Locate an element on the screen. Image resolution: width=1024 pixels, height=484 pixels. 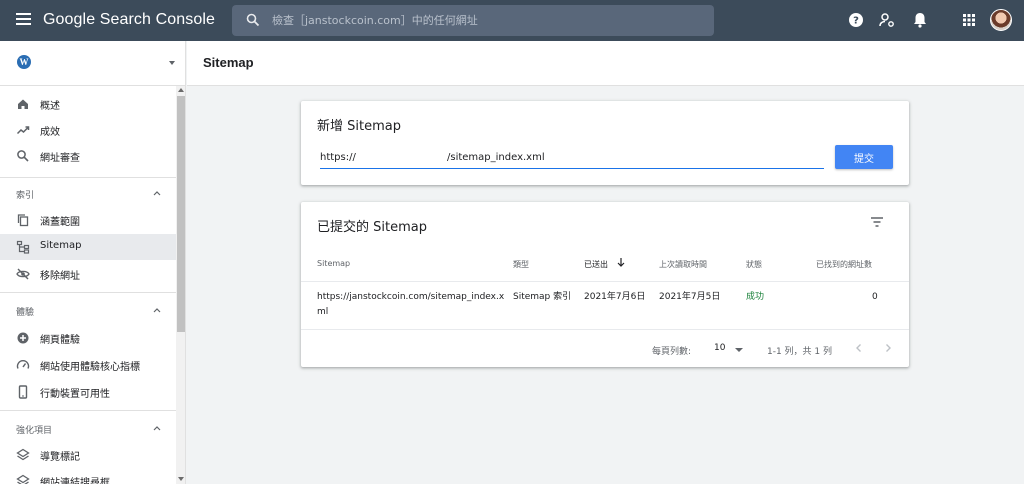
sidebar-item-performance: 成效 is located at coordinates (88, 130).